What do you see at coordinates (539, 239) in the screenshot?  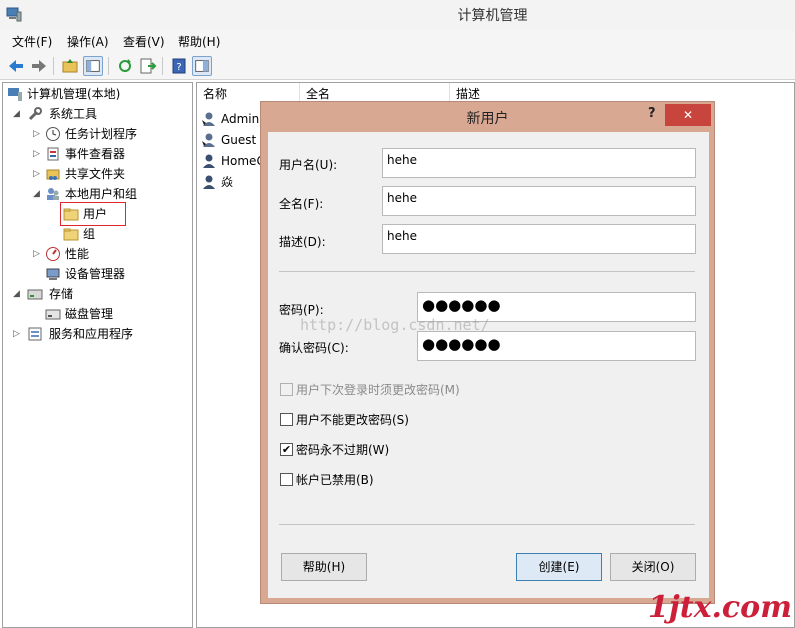 I see `description-field: hehe` at bounding box center [539, 239].